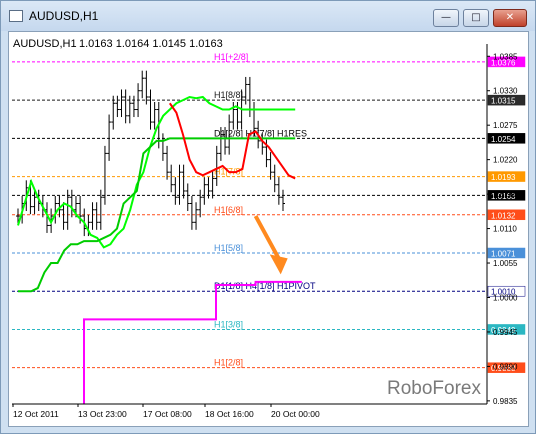 The width and height of the screenshot is (536, 434). What do you see at coordinates (16, 16) in the screenshot?
I see `chart-window-icon` at bounding box center [16, 16].